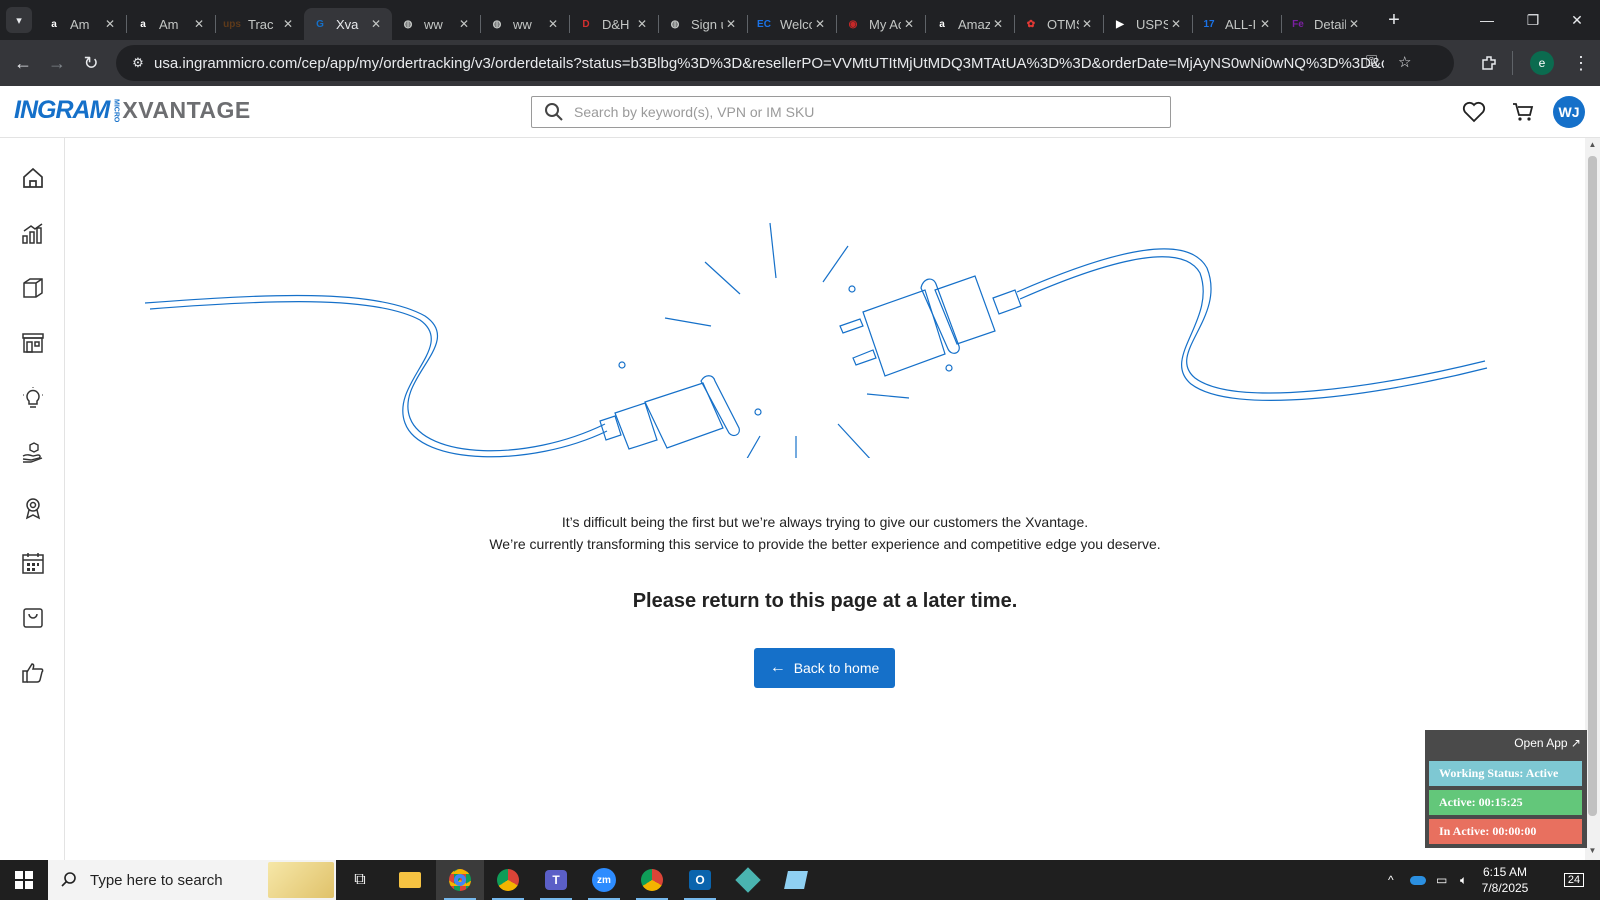  Describe the element at coordinates (1533, 20) in the screenshot. I see `restore-button: ❐` at that location.